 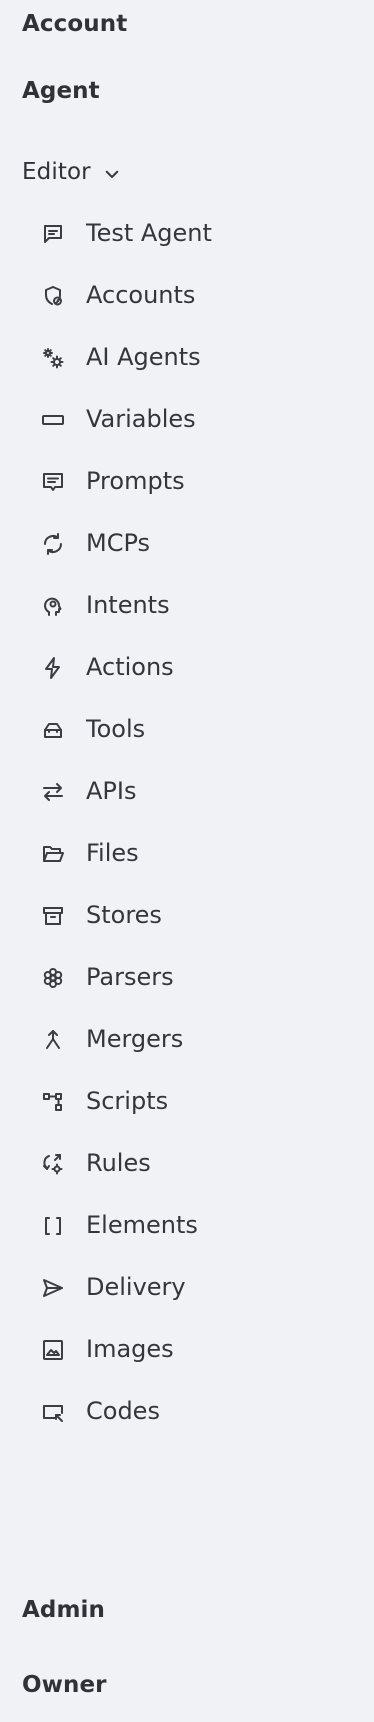 What do you see at coordinates (143, 357) in the screenshot?
I see `sidebar-item-label: AI Agents` at bounding box center [143, 357].